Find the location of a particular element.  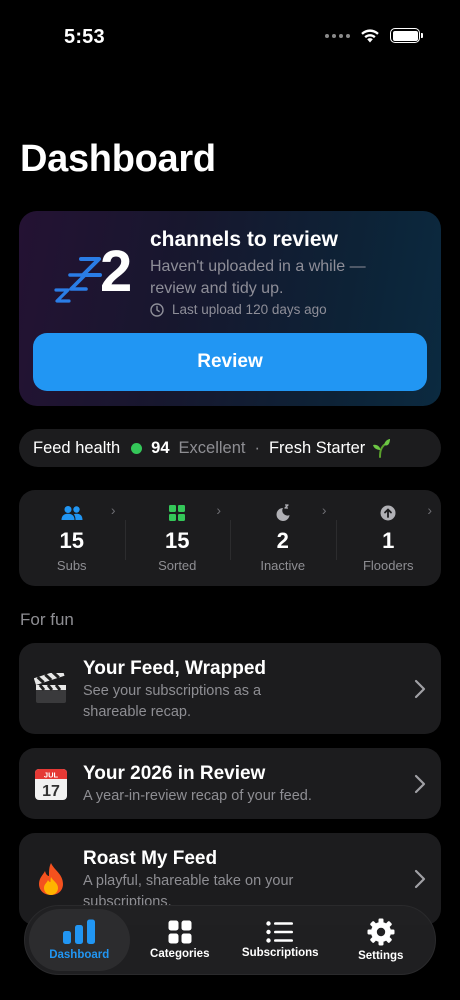

section-label-for-fun: For fun is located at coordinates (47, 619).